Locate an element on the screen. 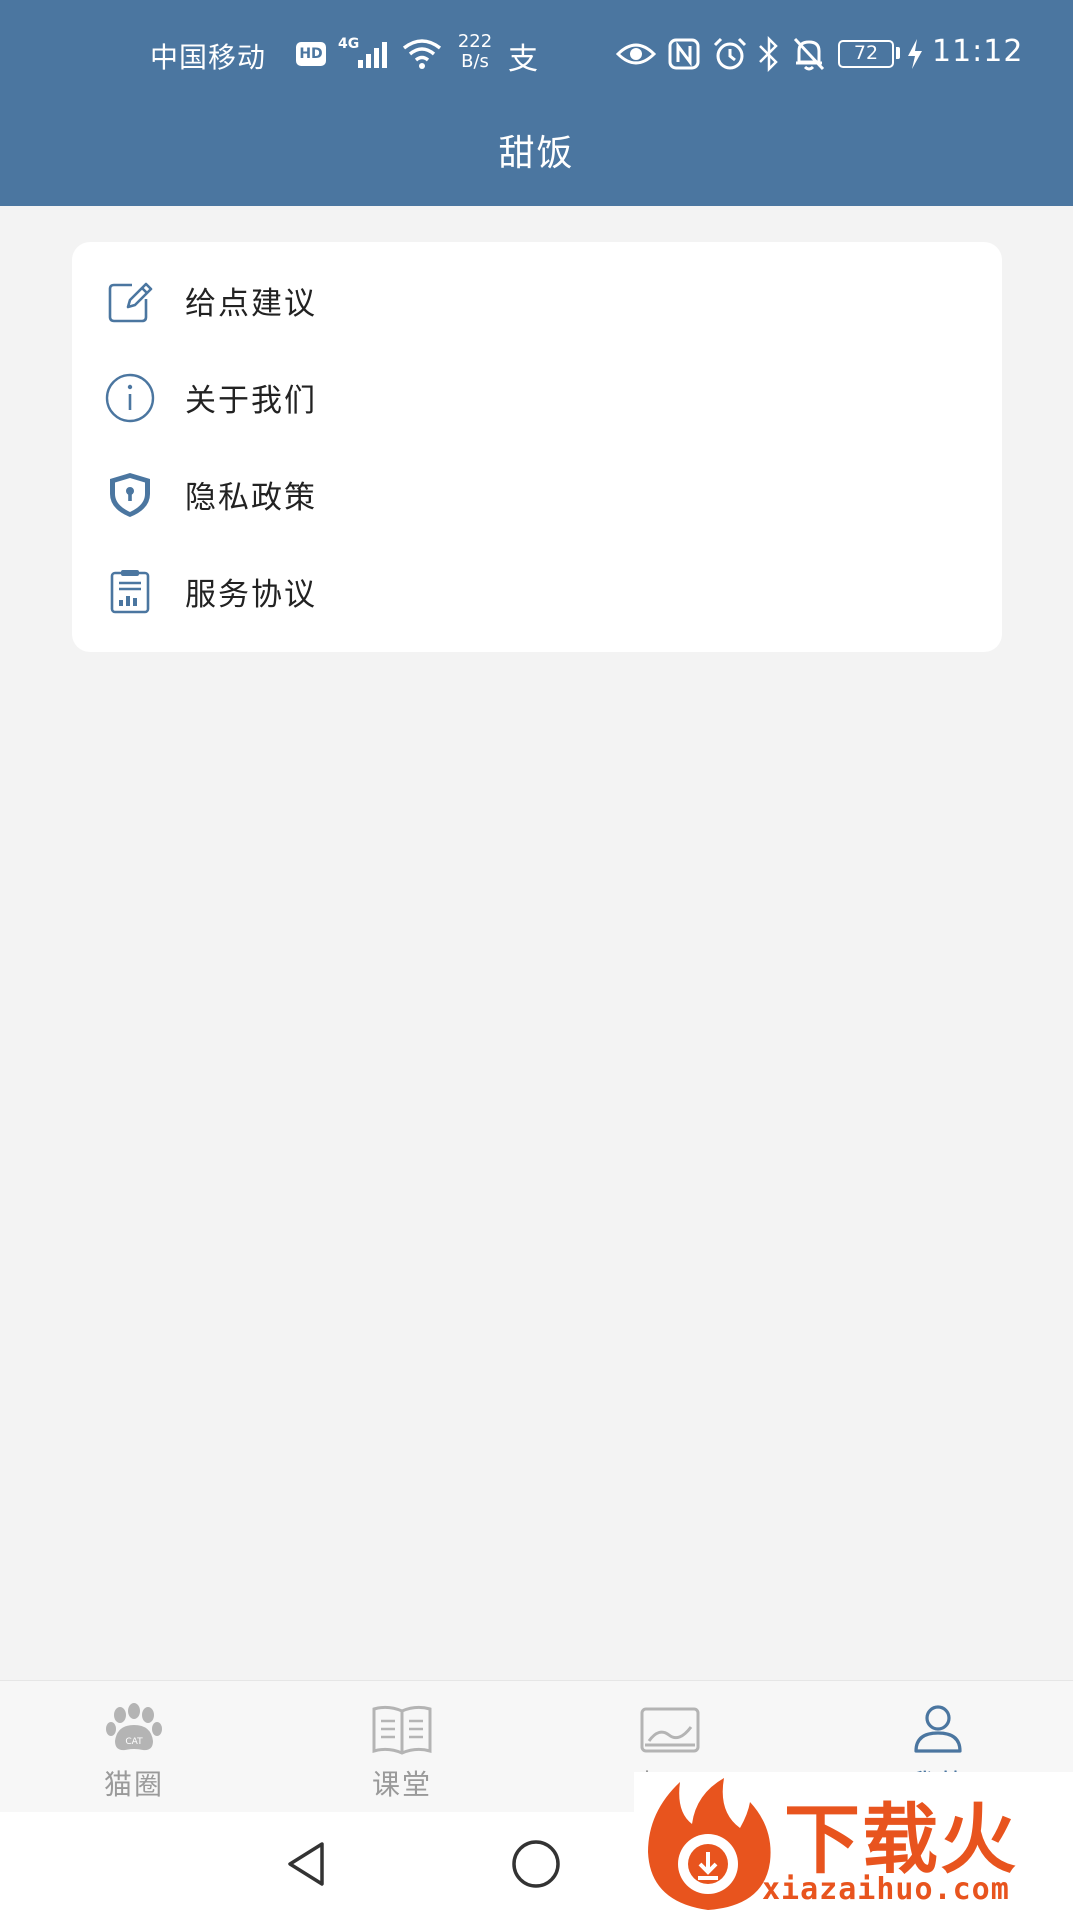  header-bar: 中国移动 HD 4G 222 B/s 支 72 11:12 甜饭 is located at coordinates (536, 103).